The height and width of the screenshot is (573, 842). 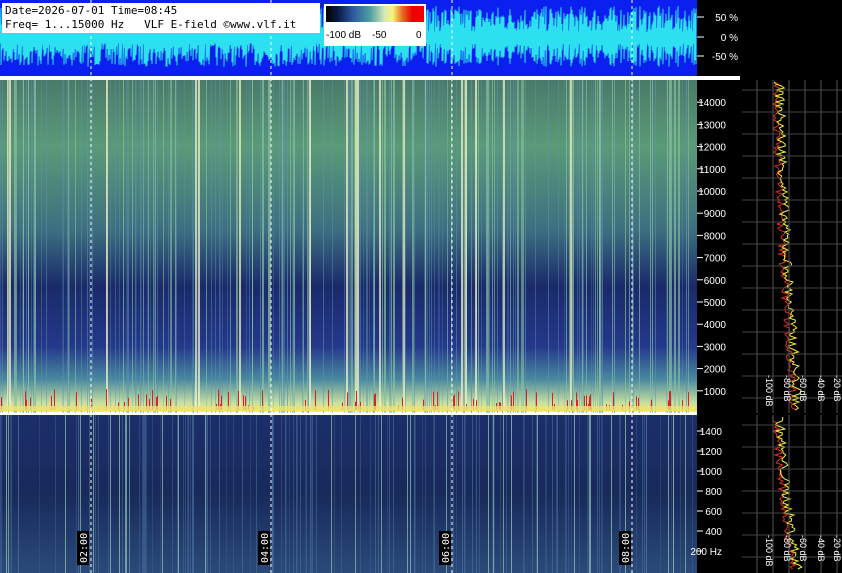 I want to click on spectrum-low-db-tick: -60 dB, so click(x=803, y=548).